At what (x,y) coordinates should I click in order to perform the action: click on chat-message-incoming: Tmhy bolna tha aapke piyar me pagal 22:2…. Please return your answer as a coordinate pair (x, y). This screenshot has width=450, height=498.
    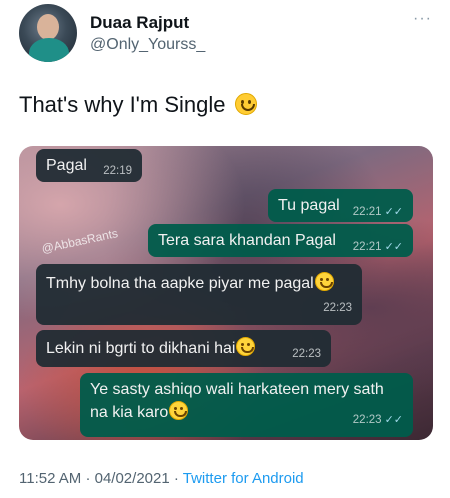
    Looking at the image, I should click on (199, 294).